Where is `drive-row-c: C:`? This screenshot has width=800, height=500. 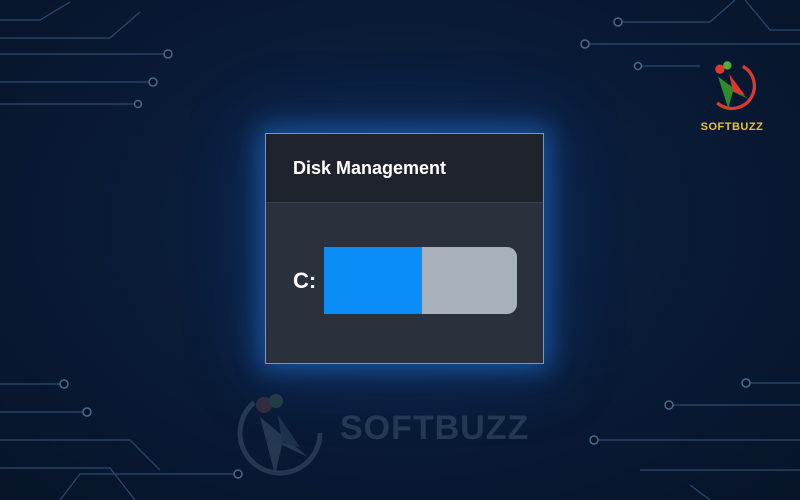
drive-row-c: C: is located at coordinates (405, 280).